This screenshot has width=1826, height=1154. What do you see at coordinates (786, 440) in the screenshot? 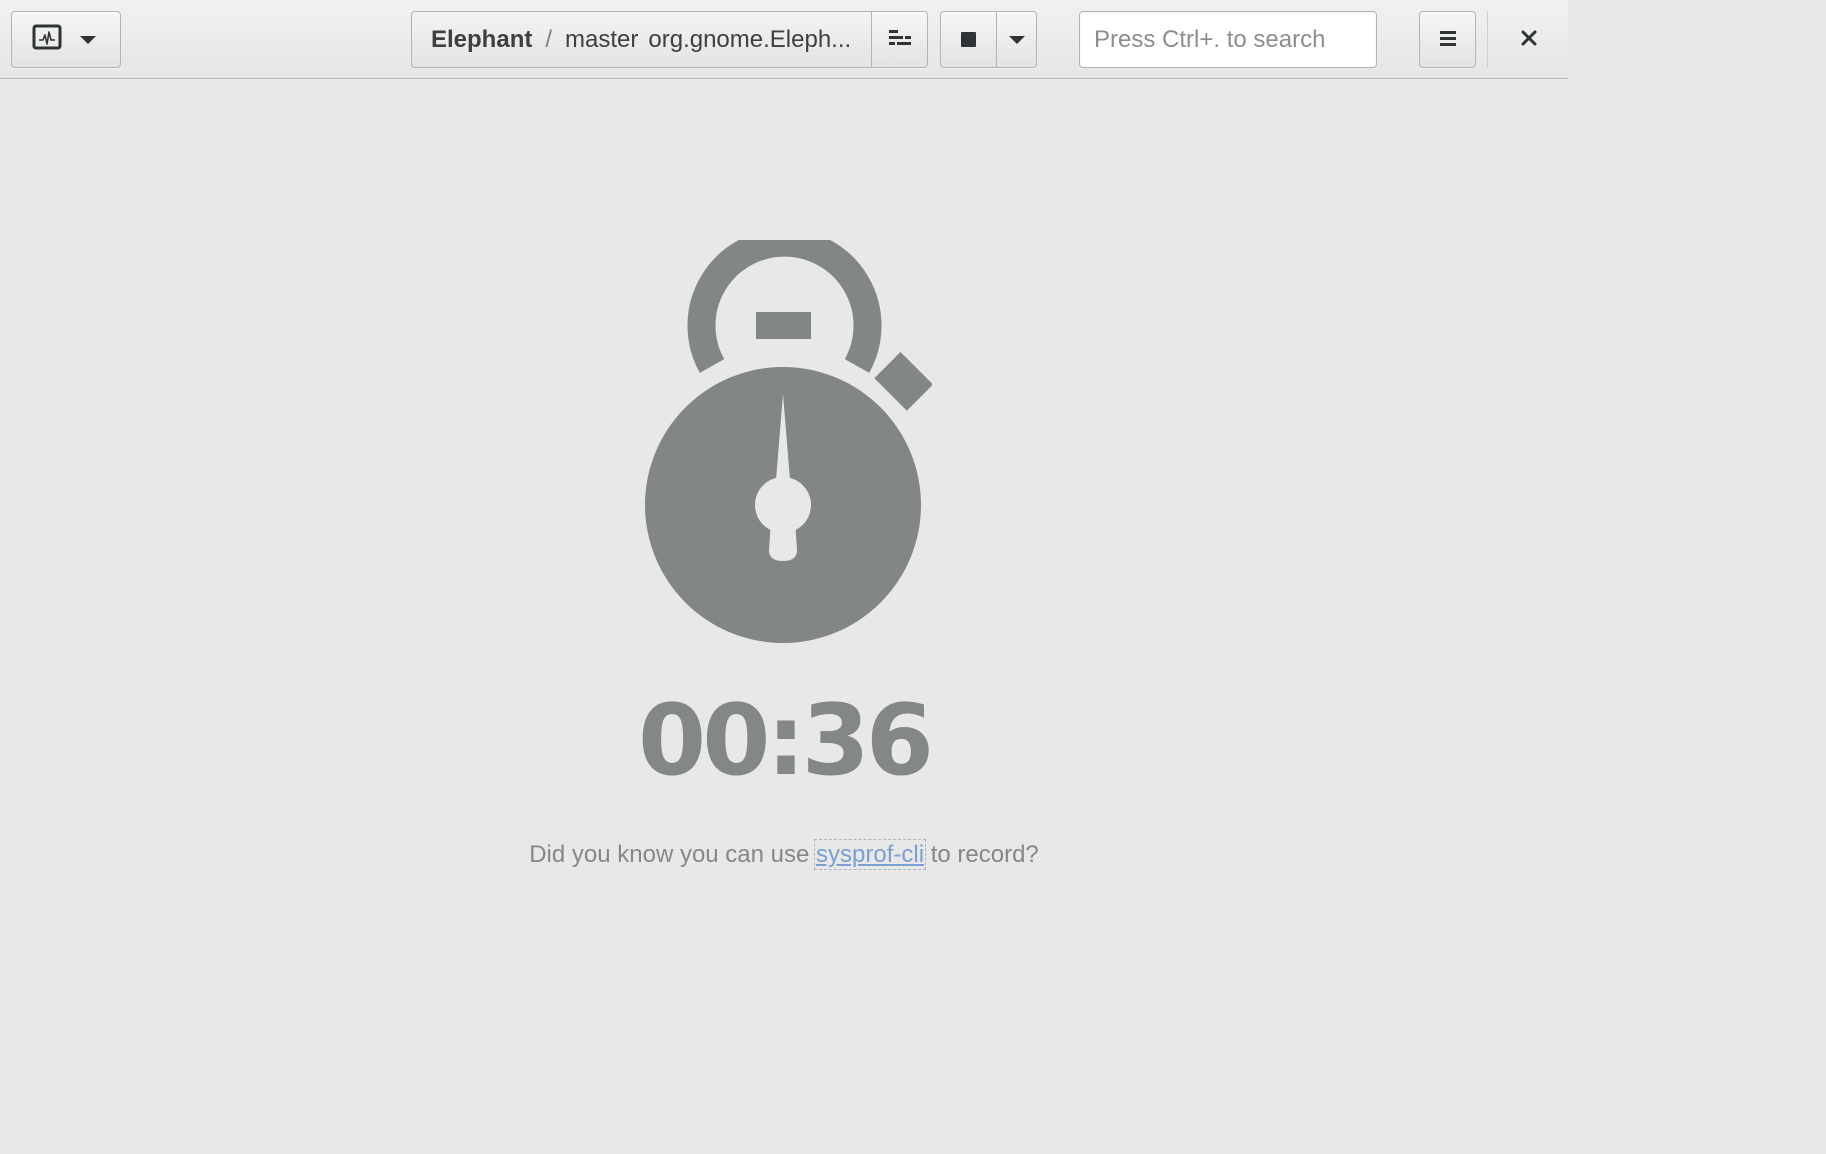
I see `stopwatch-icon` at bounding box center [786, 440].